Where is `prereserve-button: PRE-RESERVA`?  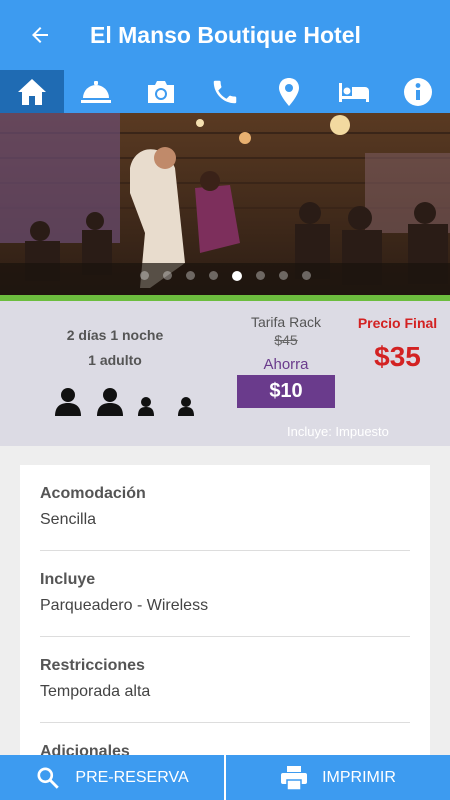
prereserve-button: PRE-RESERVA is located at coordinates (112, 777).